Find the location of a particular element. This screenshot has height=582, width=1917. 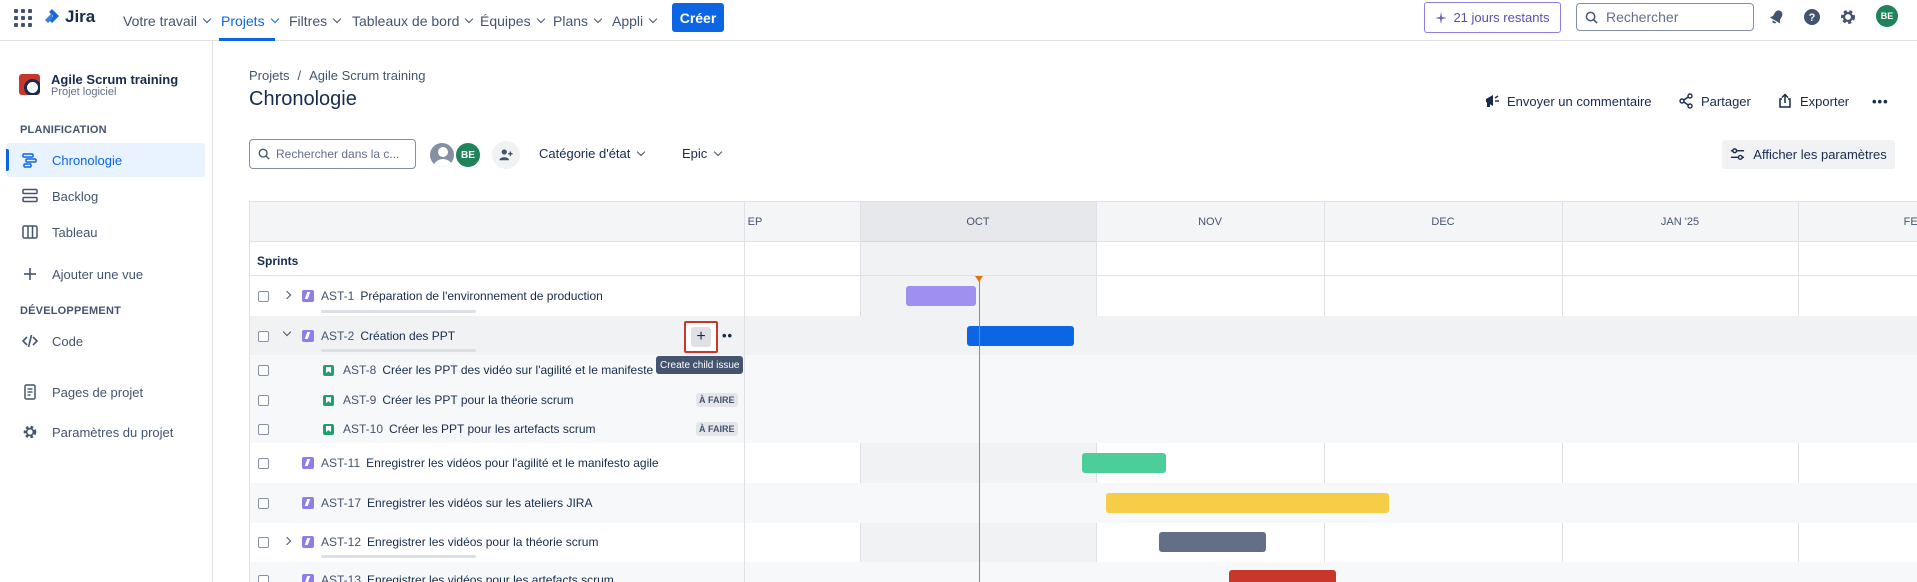

project-avatar-icon is located at coordinates (29, 84).